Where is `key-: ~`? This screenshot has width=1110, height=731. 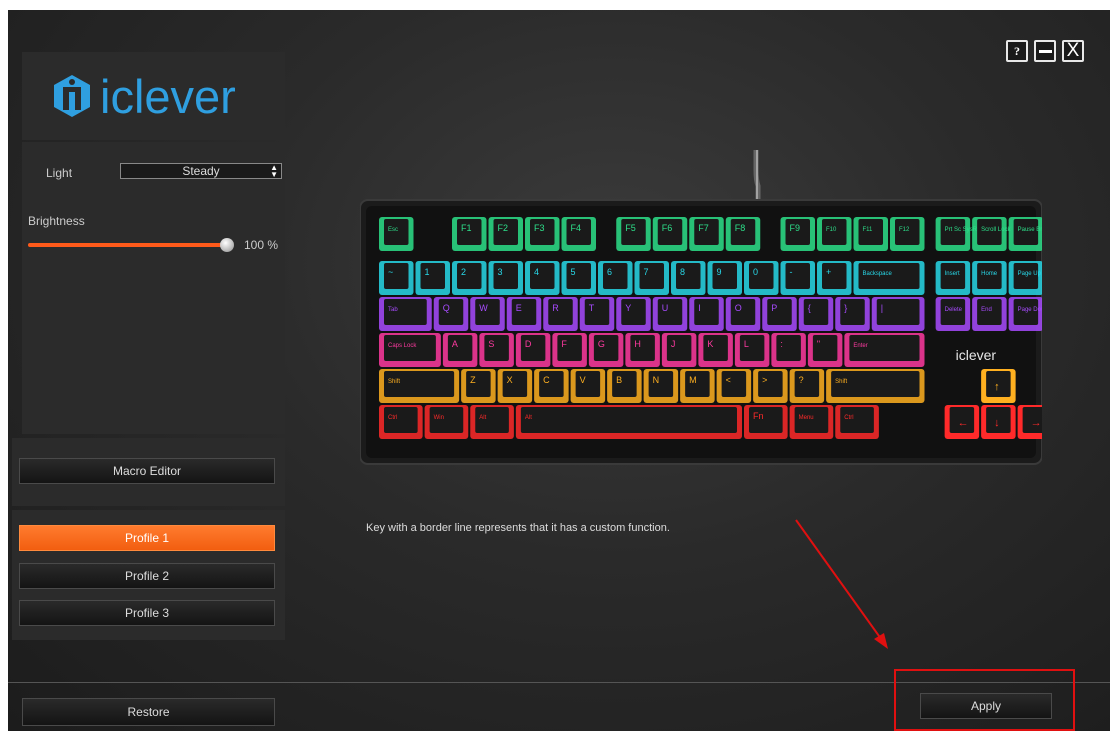 key-: ~ is located at coordinates (396, 278).